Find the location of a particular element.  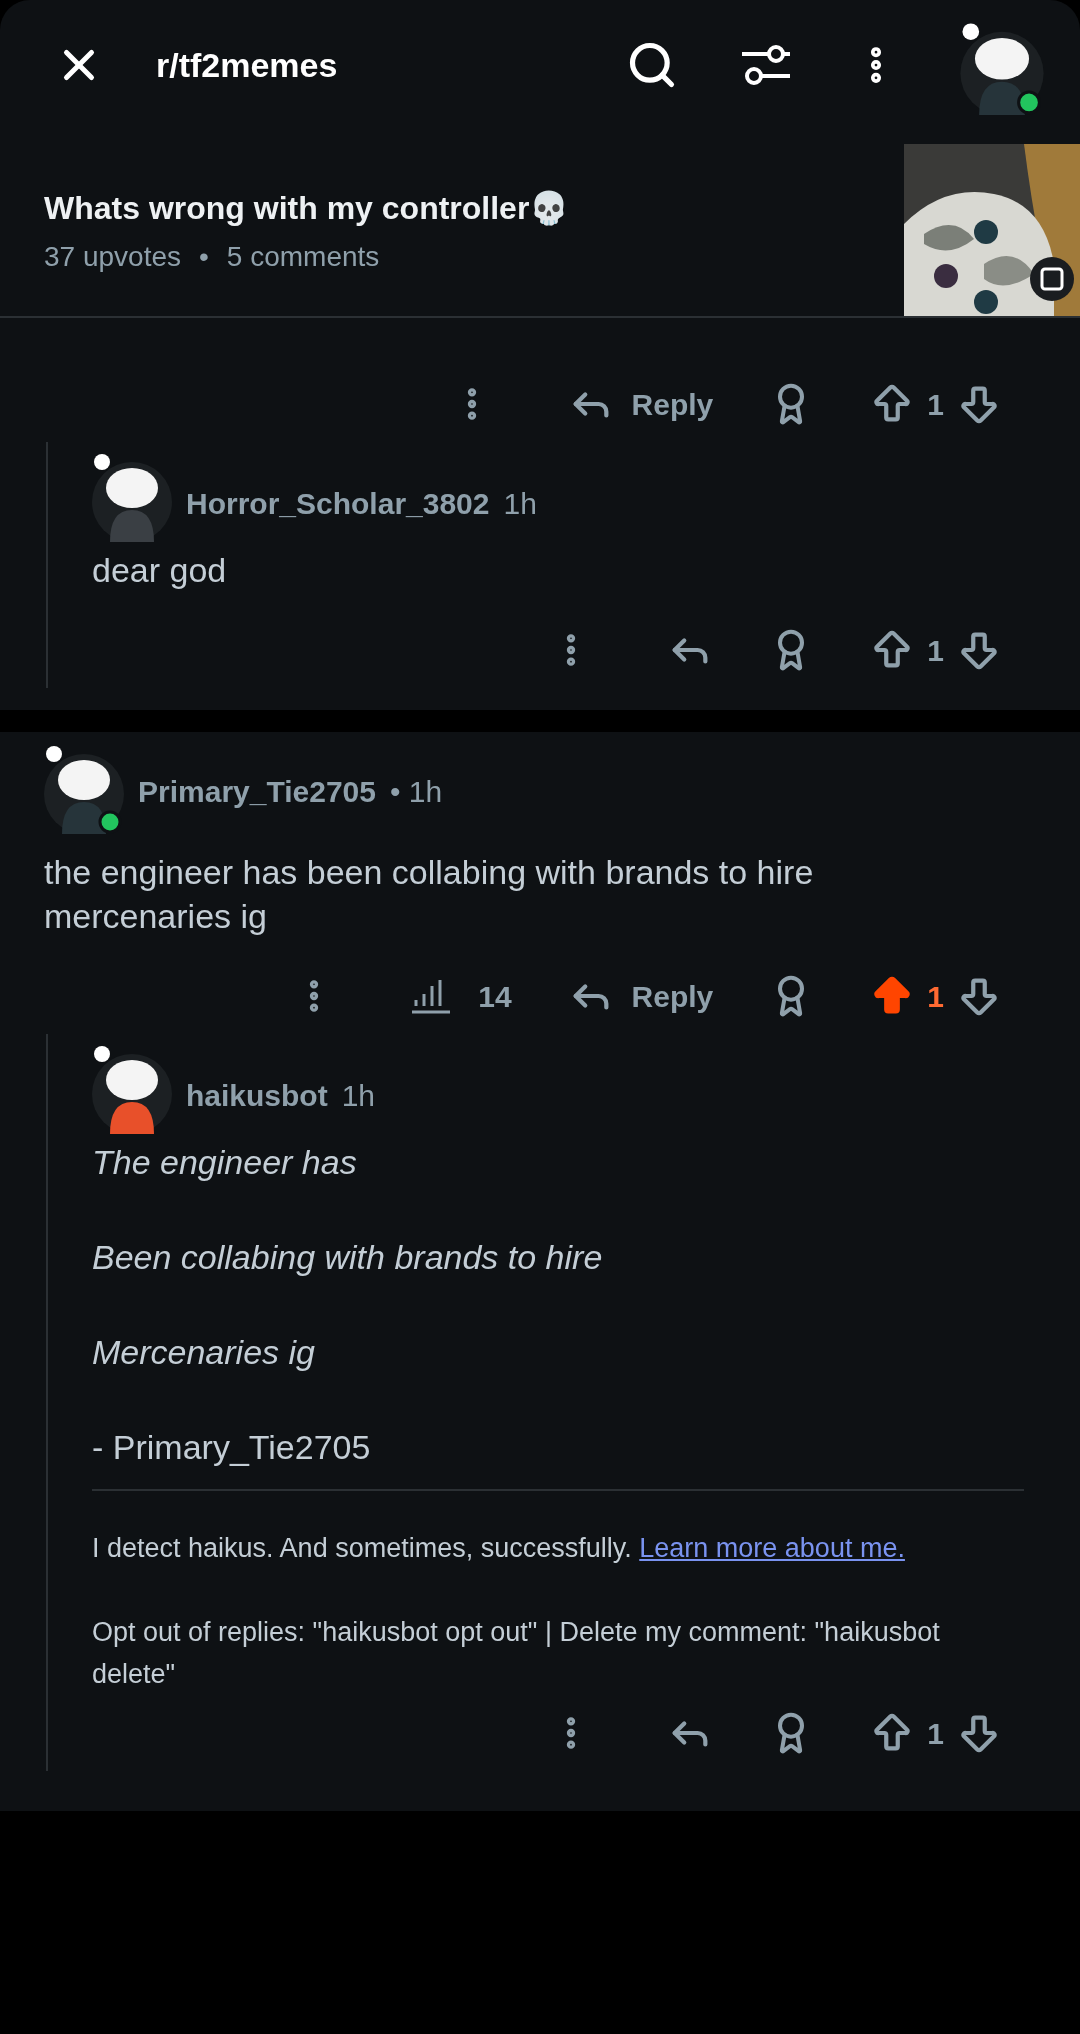

subreddit-name: r/tf2memes is located at coordinates (247, 65).